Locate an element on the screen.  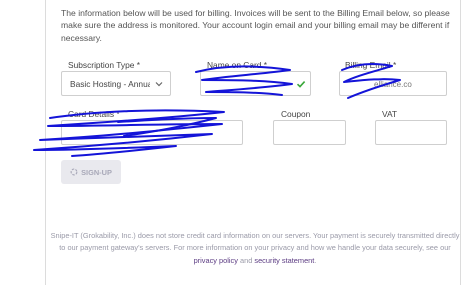
sign-up-label: SIGN-UP is located at coordinates (96, 172).